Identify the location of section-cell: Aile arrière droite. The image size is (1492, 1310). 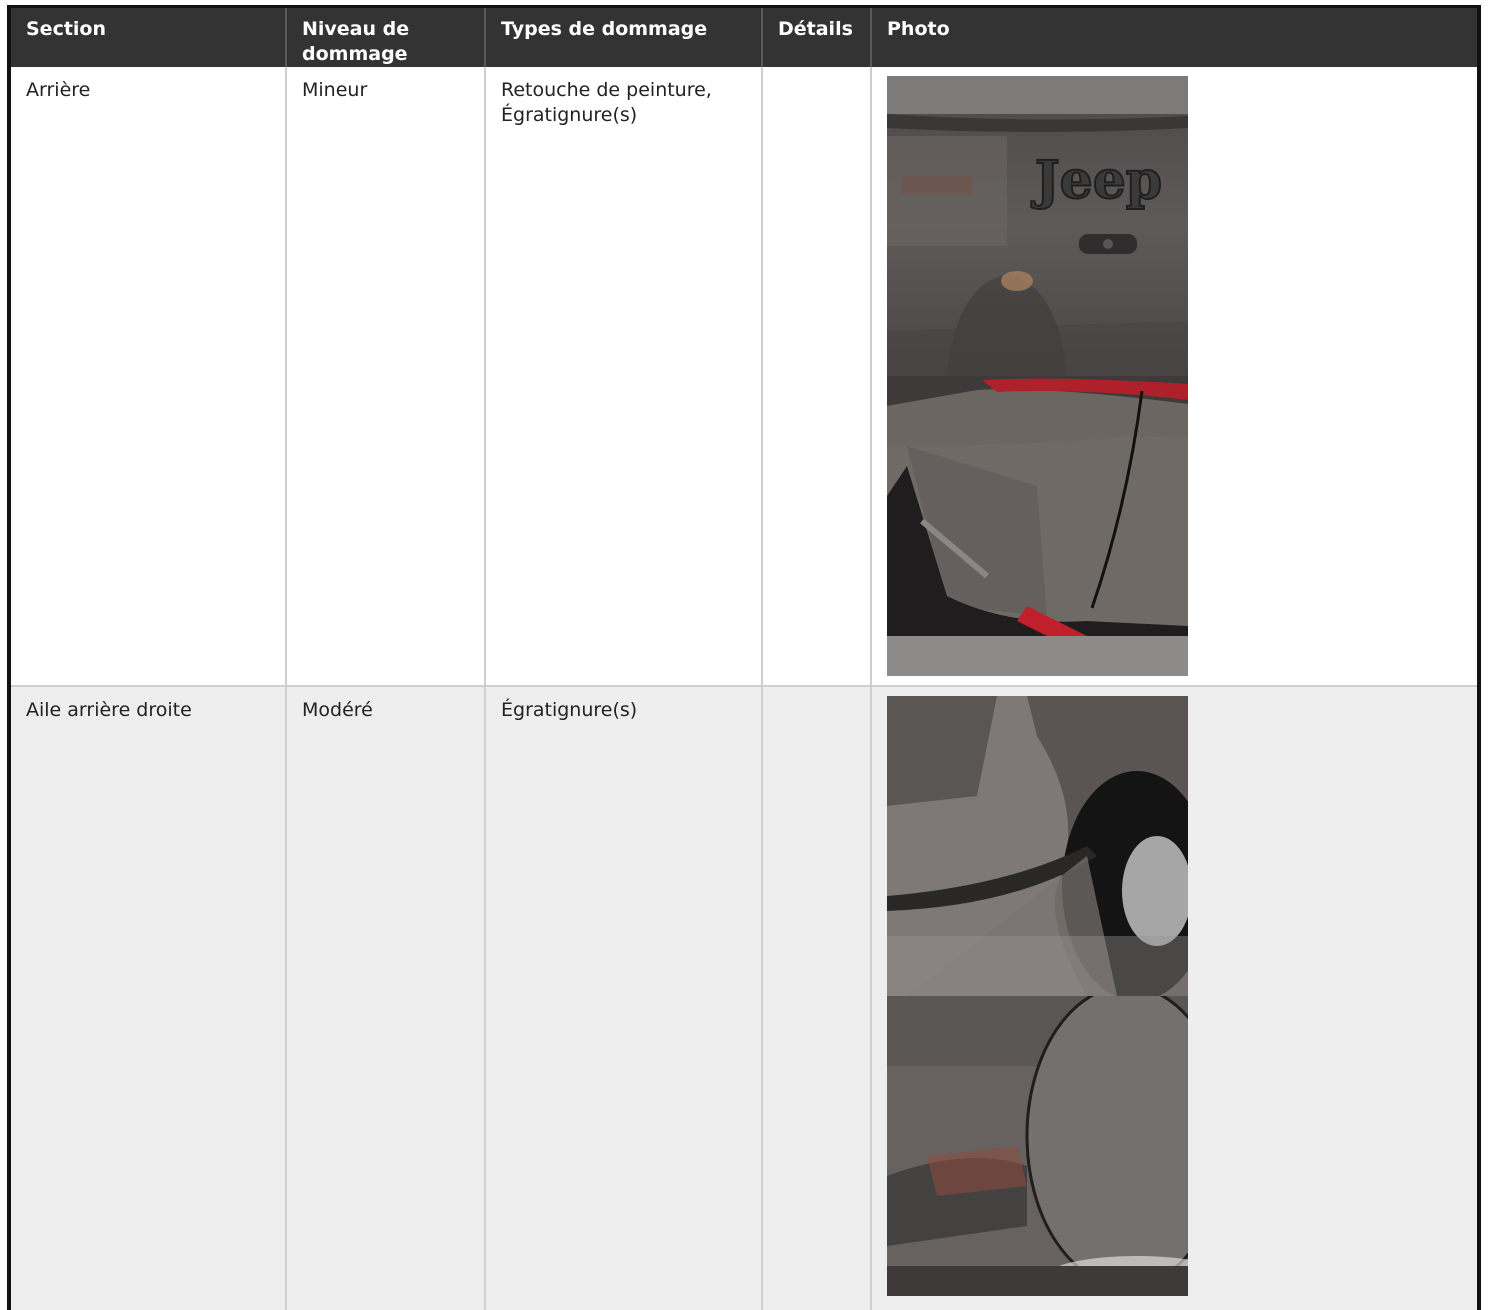
(149, 998).